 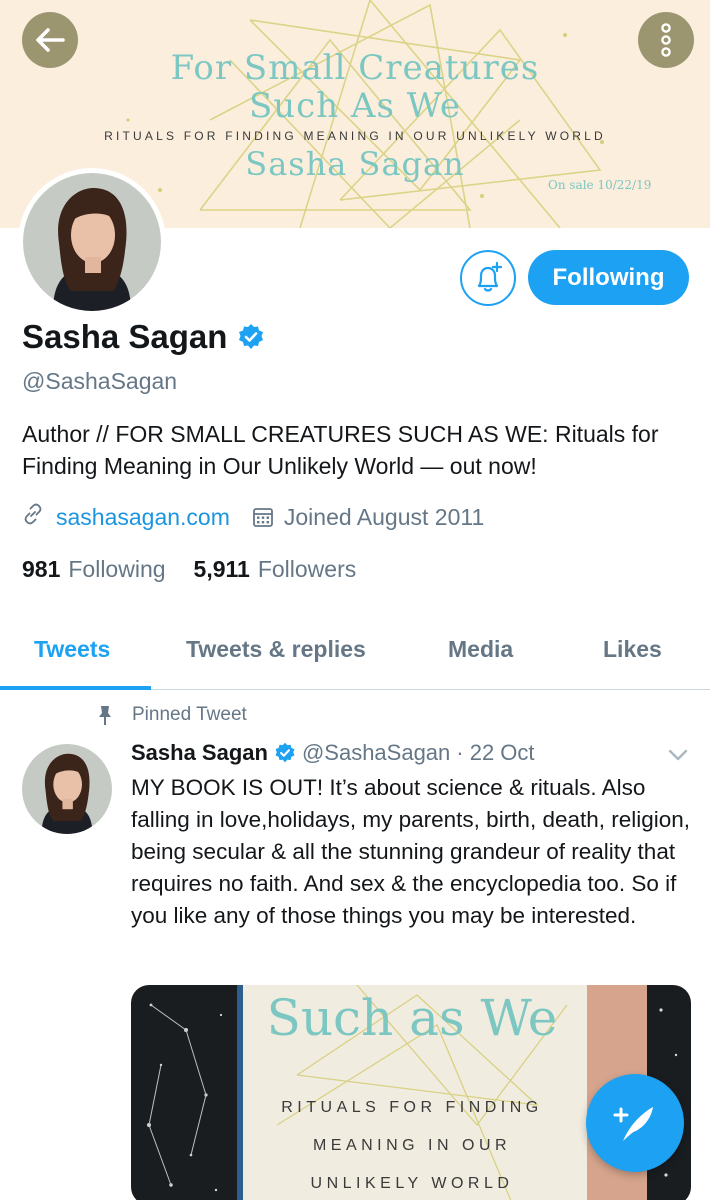 What do you see at coordinates (678, 755) in the screenshot?
I see `chevron-down-icon` at bounding box center [678, 755].